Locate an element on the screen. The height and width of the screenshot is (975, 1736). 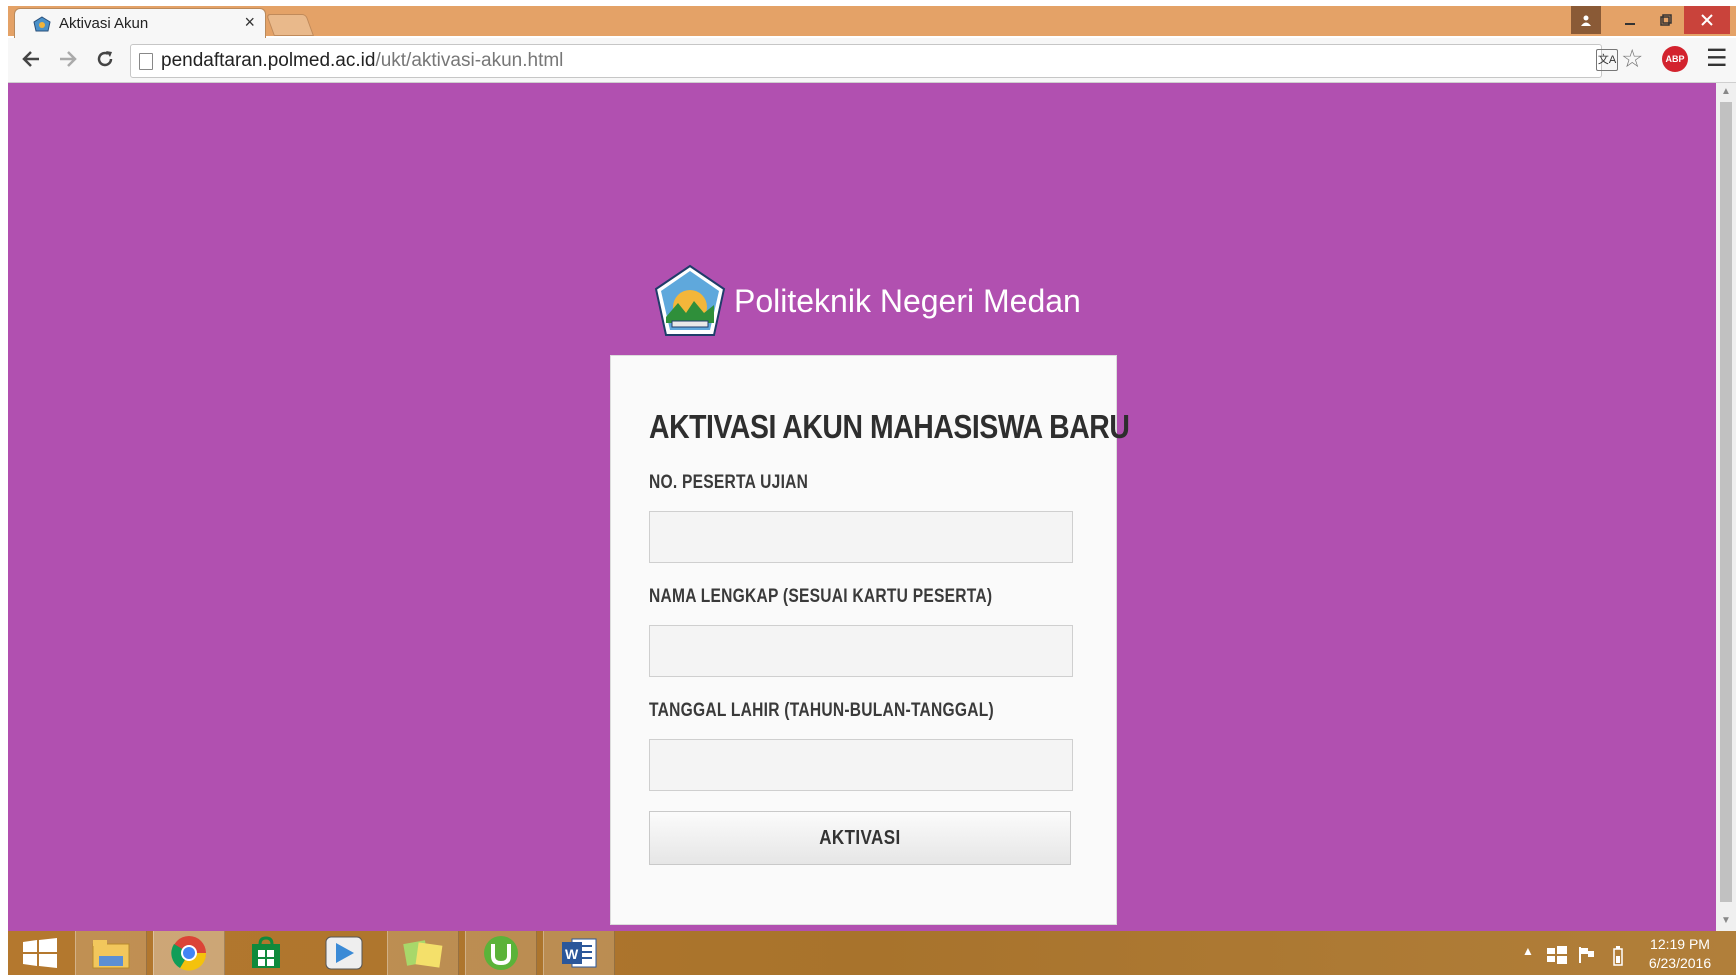
scroll-down-icon: ▼ is located at coordinates (1726, 920).